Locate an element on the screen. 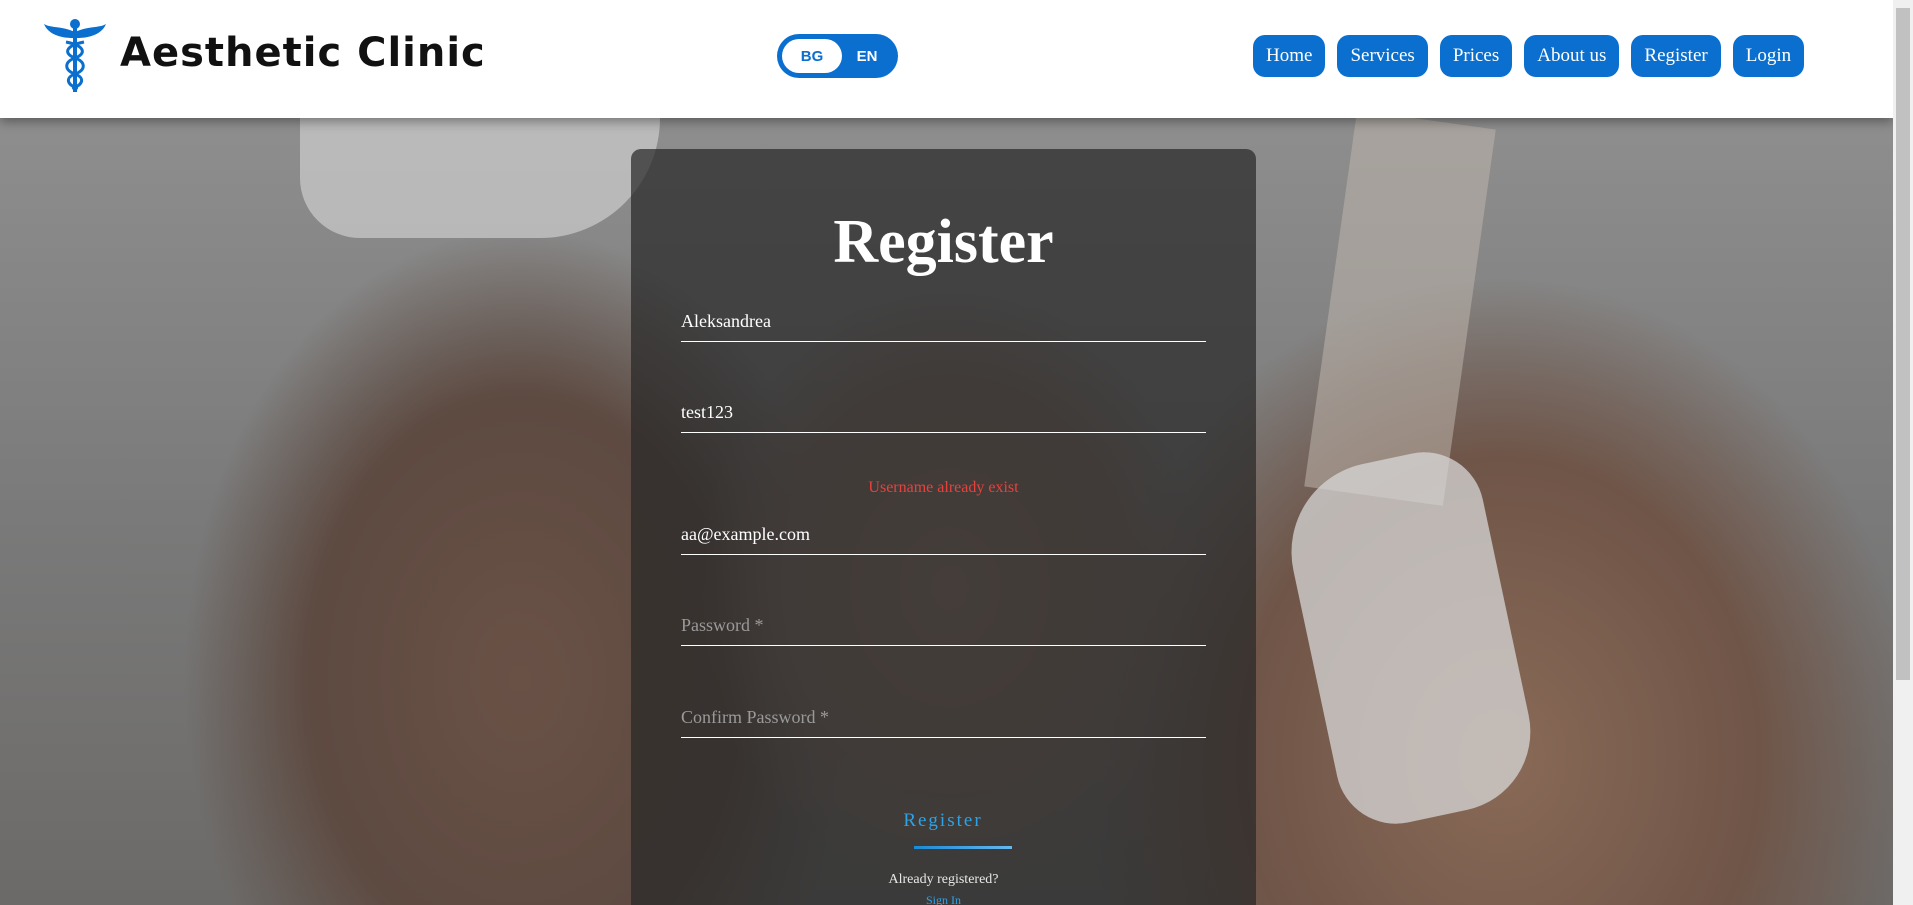 The width and height of the screenshot is (1913, 905). username-field is located at coordinates (943, 413).